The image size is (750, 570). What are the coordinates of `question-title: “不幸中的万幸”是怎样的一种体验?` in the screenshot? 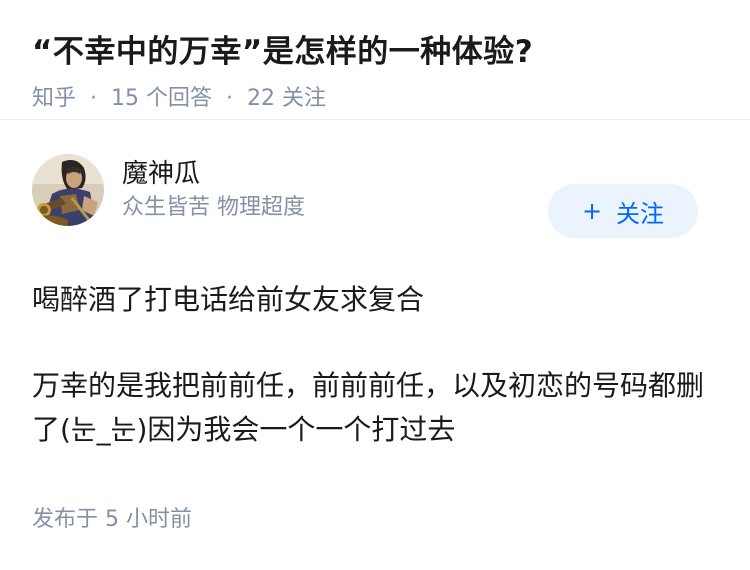 It's located at (375, 52).